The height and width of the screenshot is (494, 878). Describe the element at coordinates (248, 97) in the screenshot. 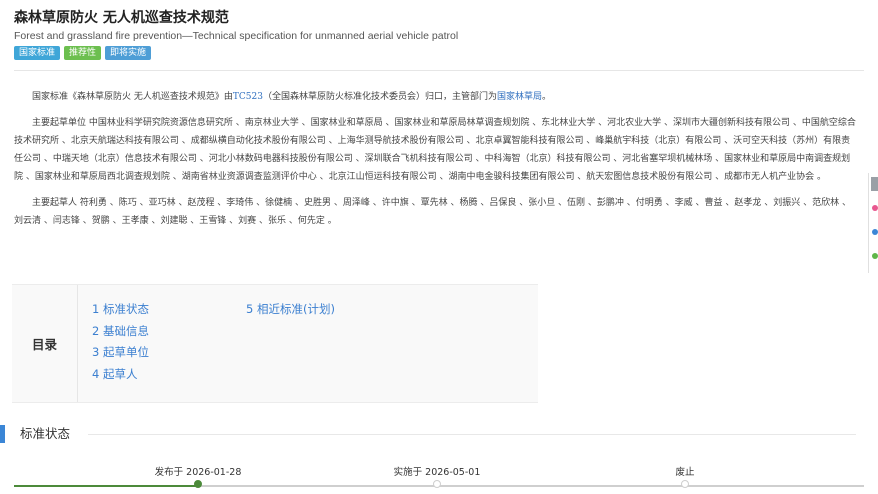

I see `tc523-link: TC523` at that location.